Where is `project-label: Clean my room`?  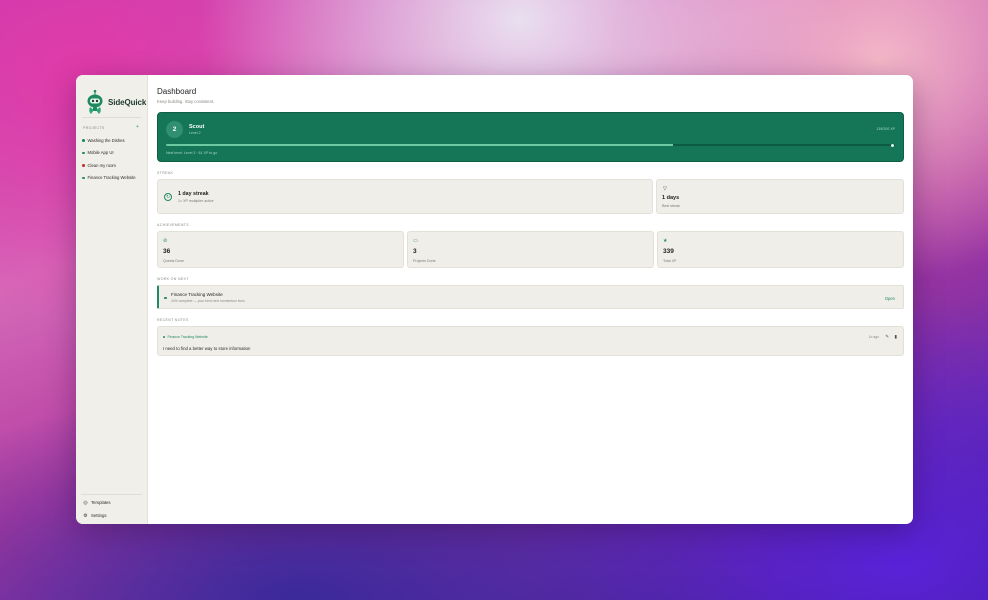 project-label: Clean my room is located at coordinates (101, 165).